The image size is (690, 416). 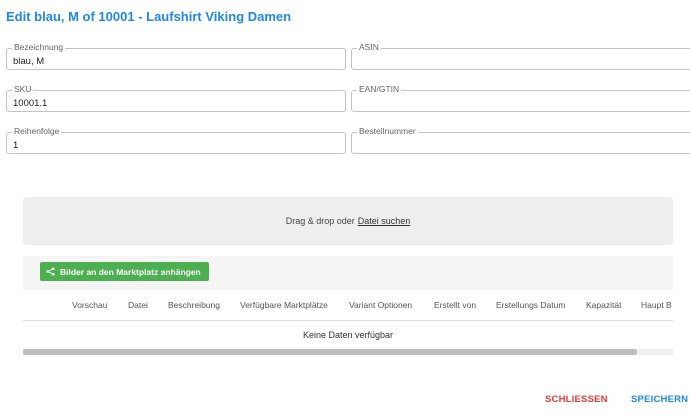 What do you see at coordinates (50, 271) in the screenshot?
I see `share-icon` at bounding box center [50, 271].